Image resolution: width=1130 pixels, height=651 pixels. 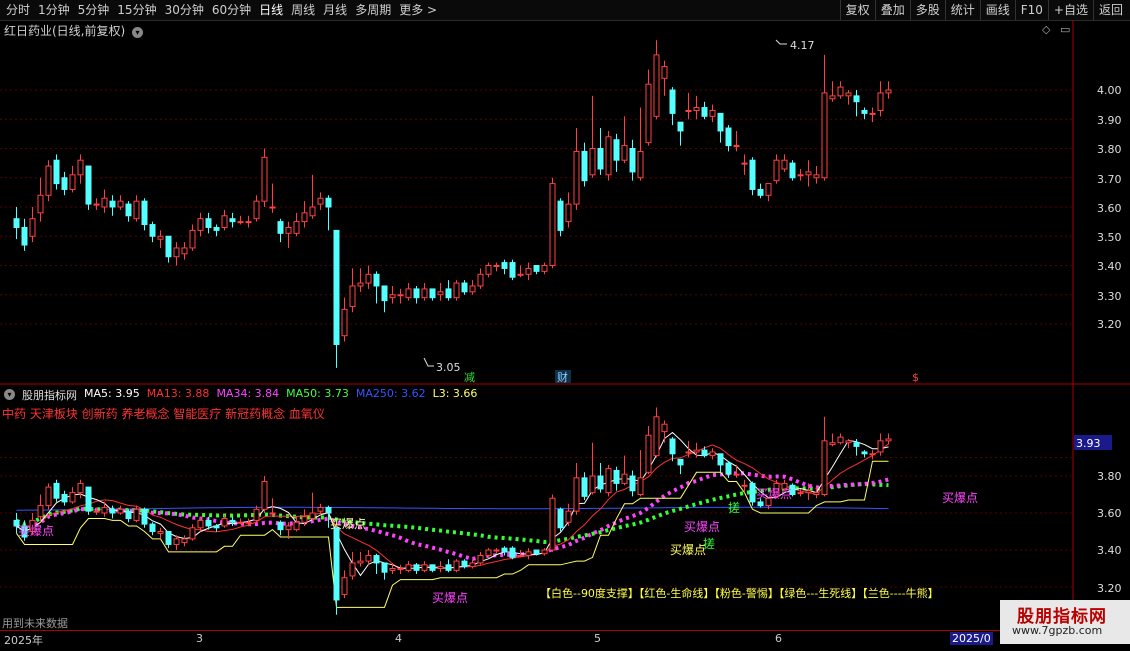 I want to click on tab-period-multi: 多周期, so click(x=373, y=10).